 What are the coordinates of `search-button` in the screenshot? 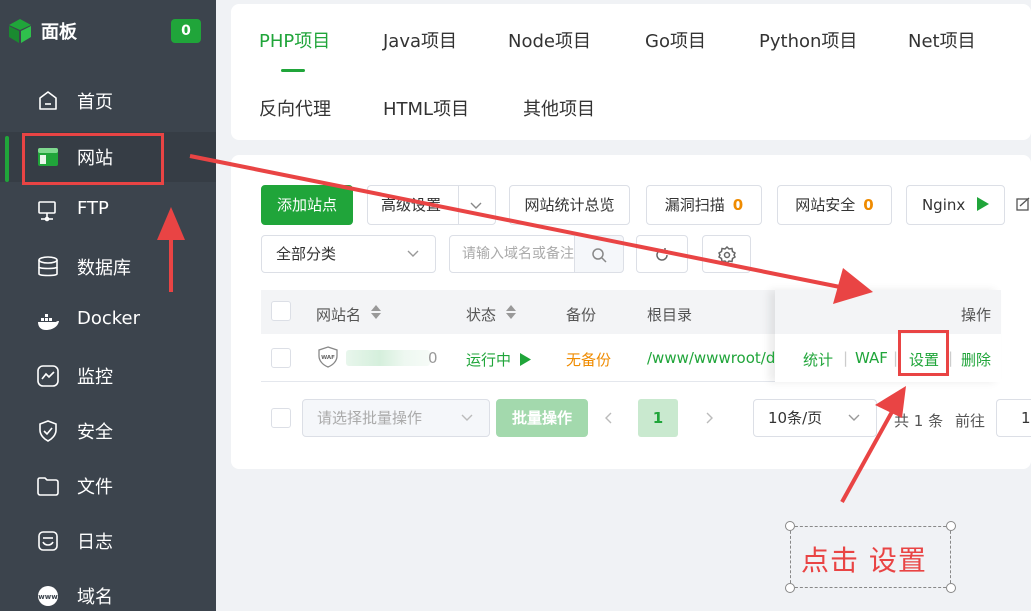 It's located at (599, 254).